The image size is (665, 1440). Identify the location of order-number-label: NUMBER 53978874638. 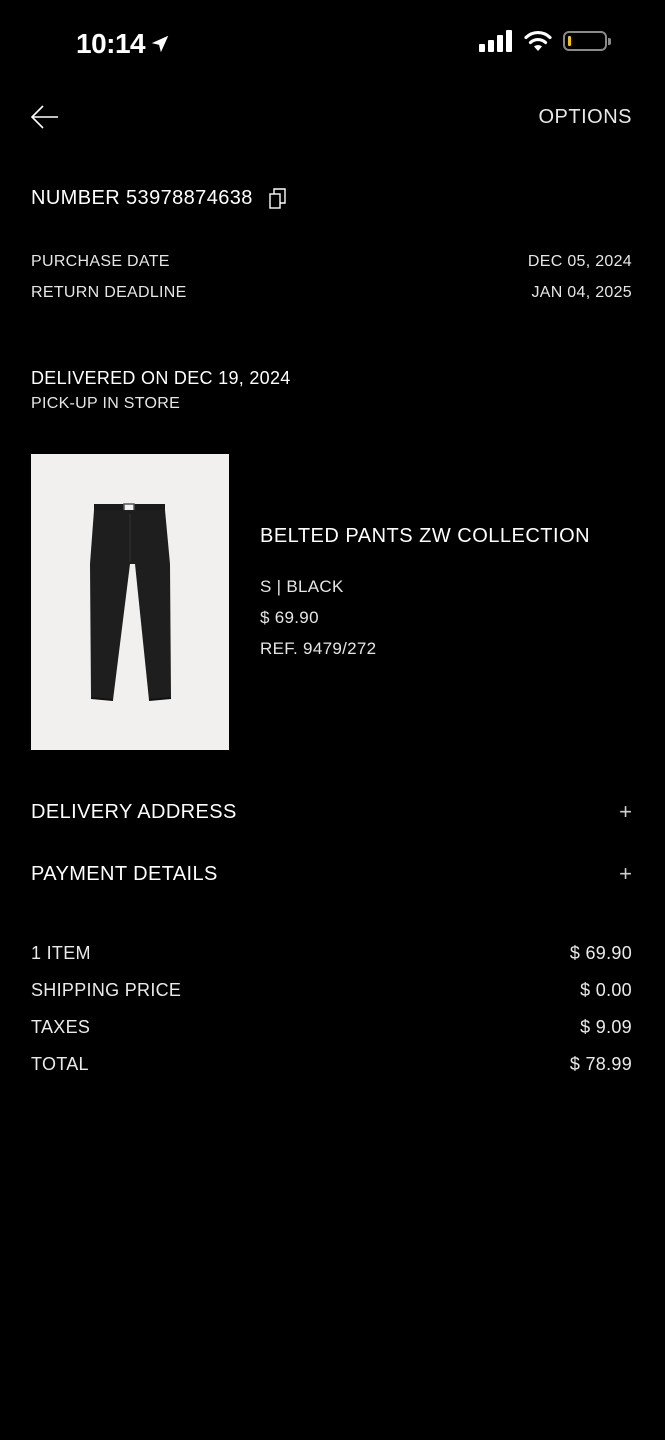
(142, 198).